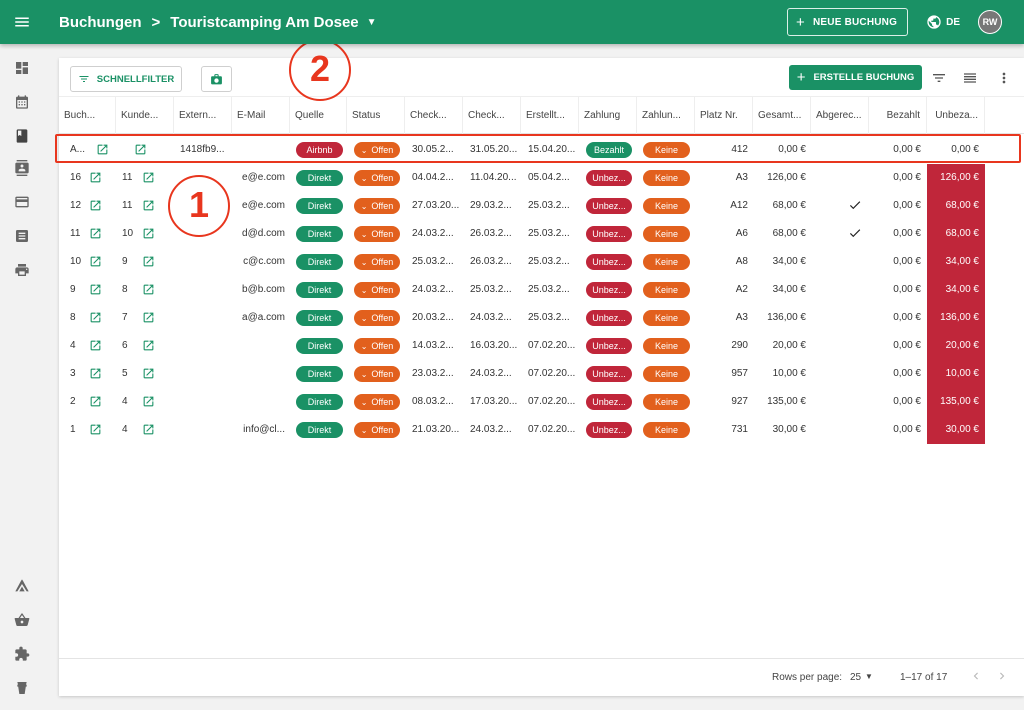 This screenshot has height=710, width=1024. Describe the element at coordinates (22, 270) in the screenshot. I see `printer-icon` at that location.